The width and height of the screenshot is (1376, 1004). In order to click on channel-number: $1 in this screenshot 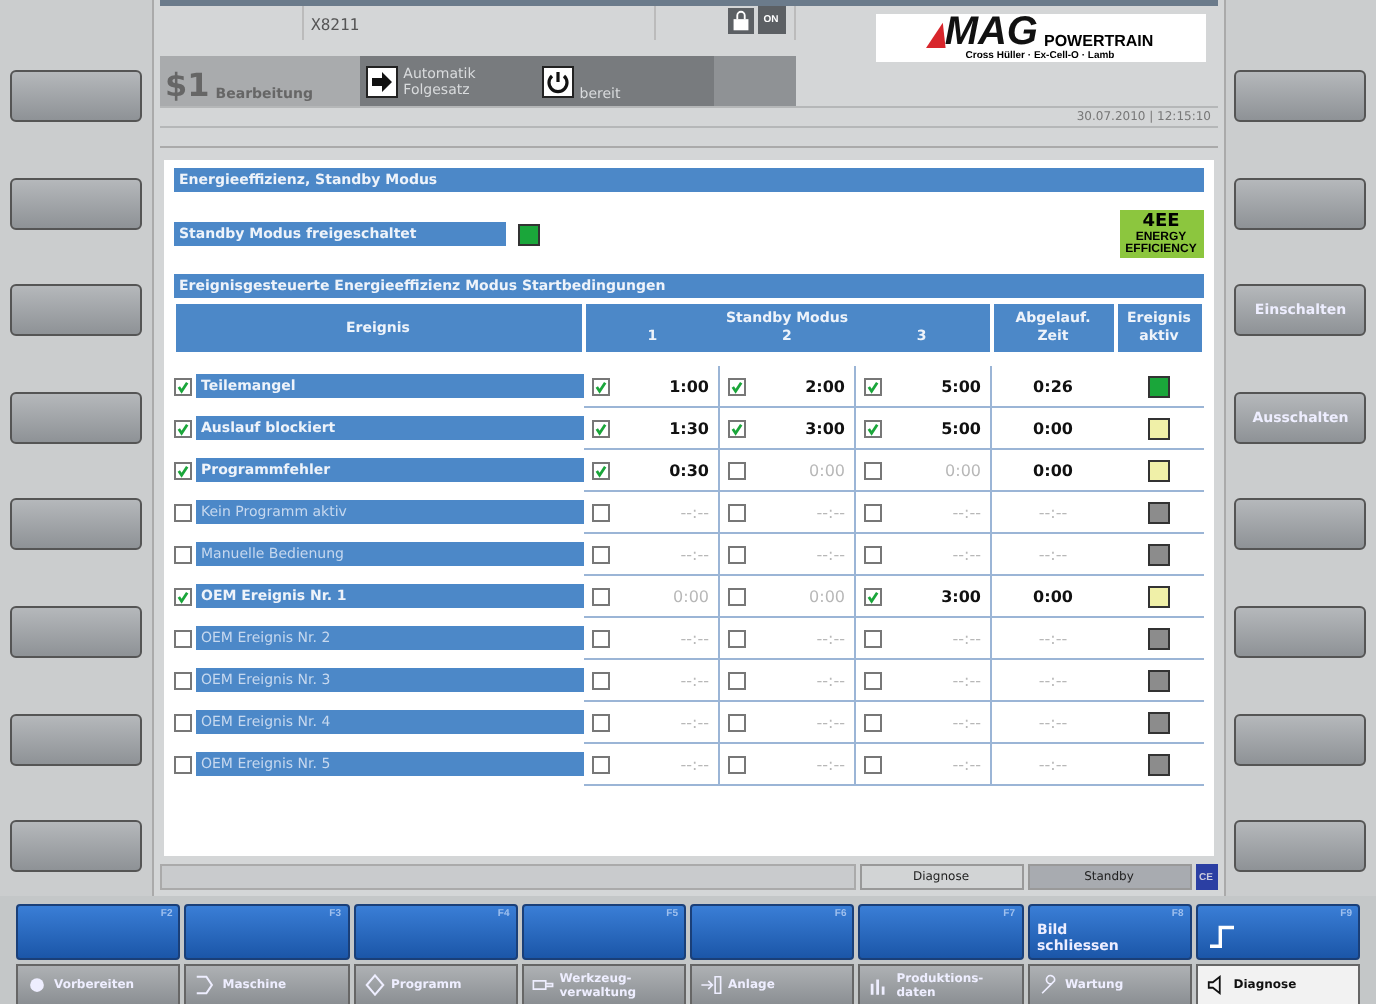, I will do `click(187, 86)`.